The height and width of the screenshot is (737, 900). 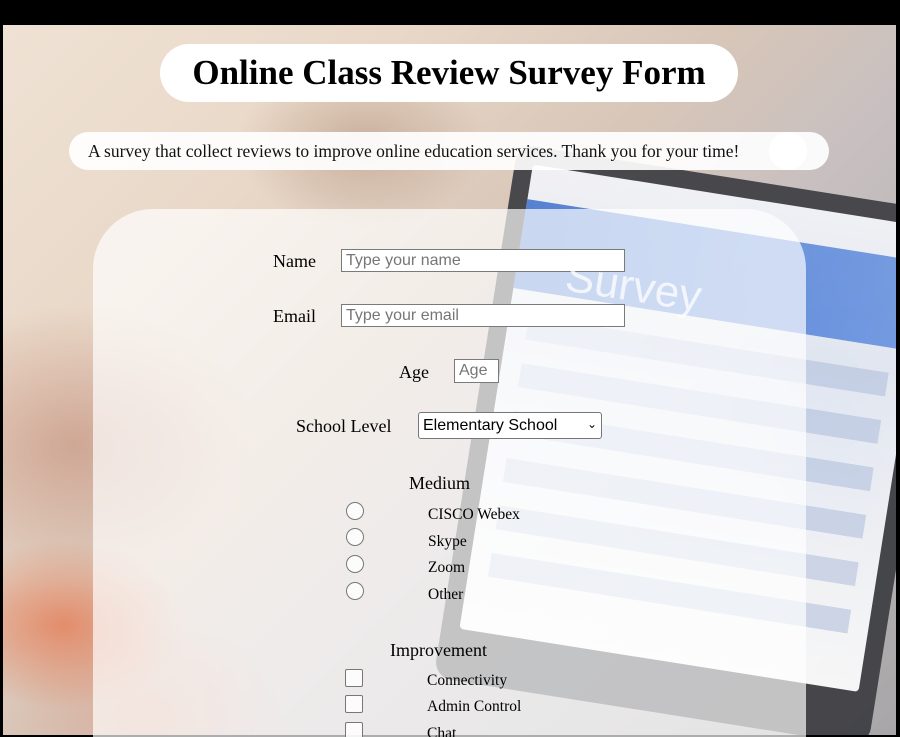 What do you see at coordinates (414, 372) in the screenshot?
I see `age-label: Age` at bounding box center [414, 372].